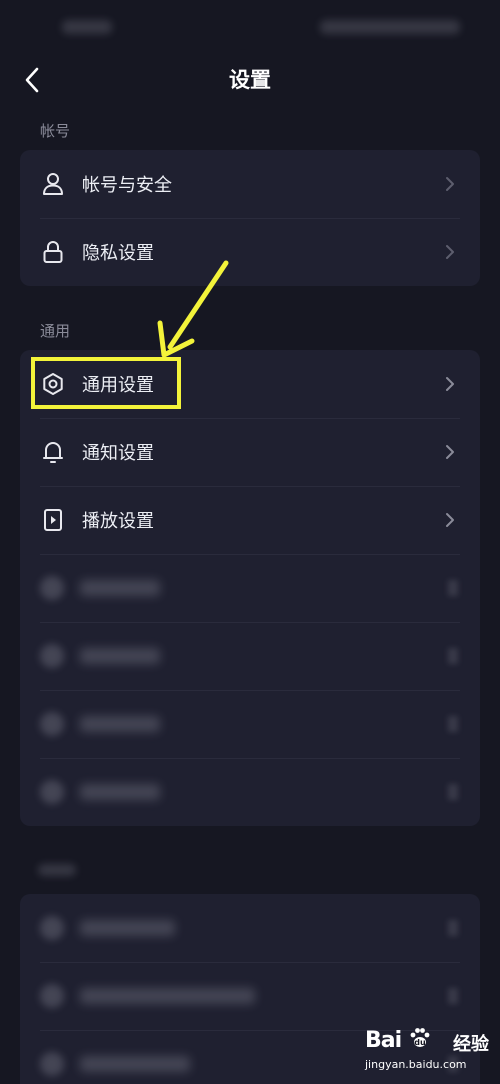  Describe the element at coordinates (390, 27) in the screenshot. I see `status-icons-blurred` at that location.